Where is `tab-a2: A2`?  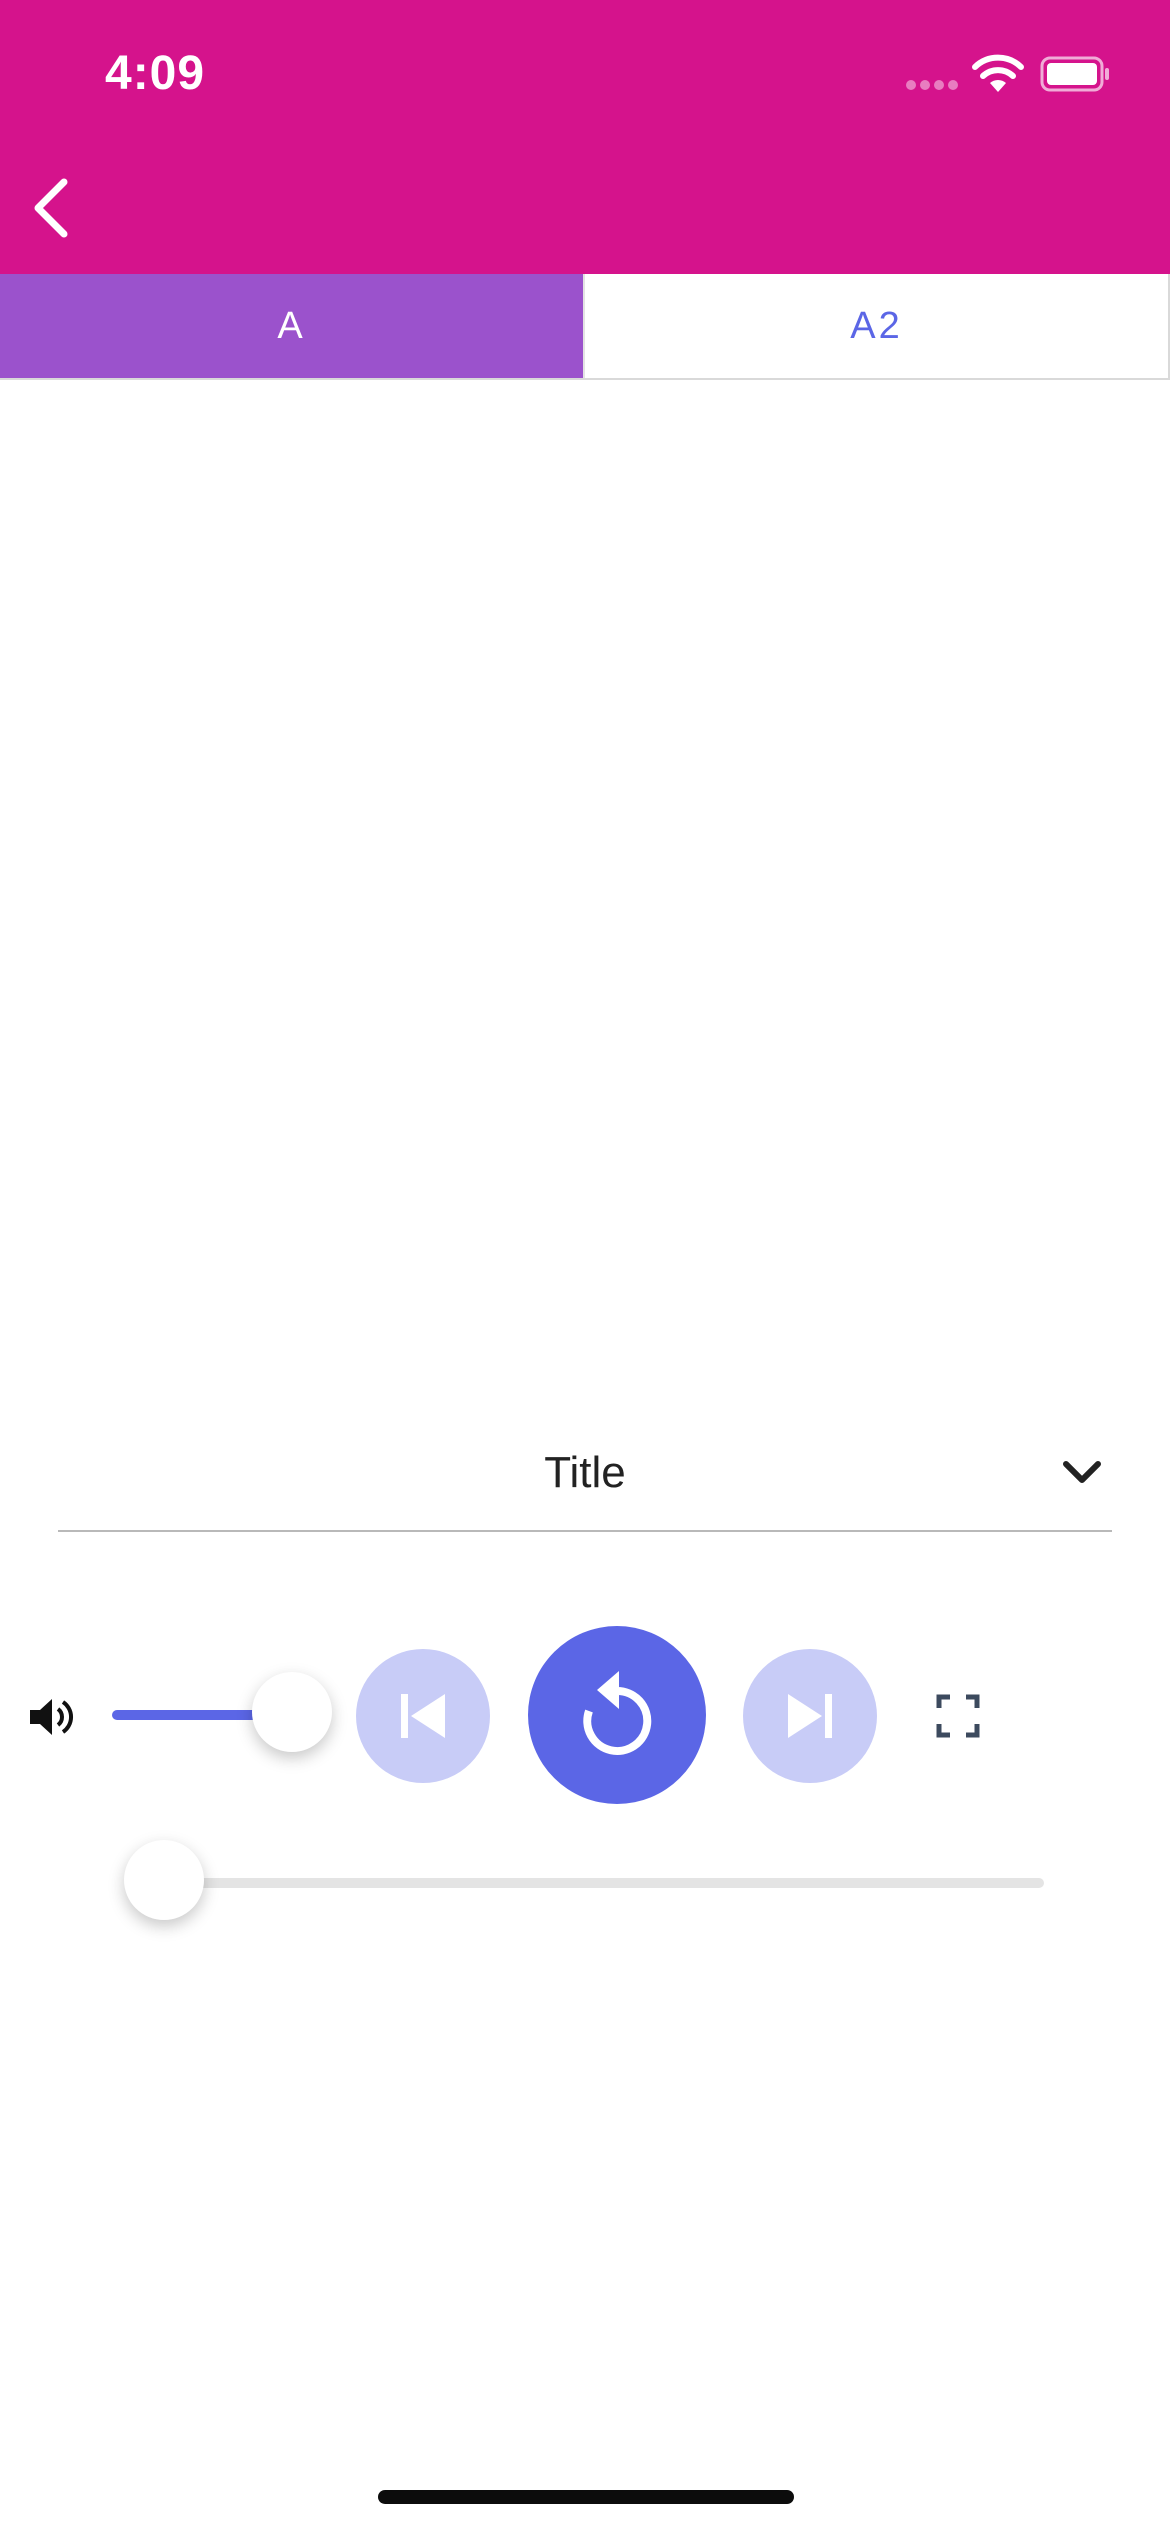
tab-a2: A2 is located at coordinates (876, 326).